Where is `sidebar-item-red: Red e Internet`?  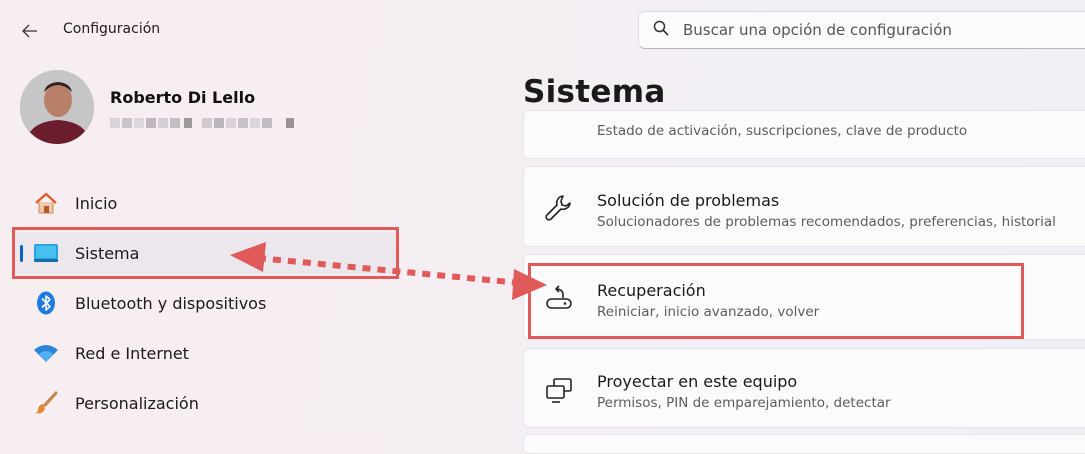
sidebar-item-red: Red e Internet is located at coordinates (204, 353).